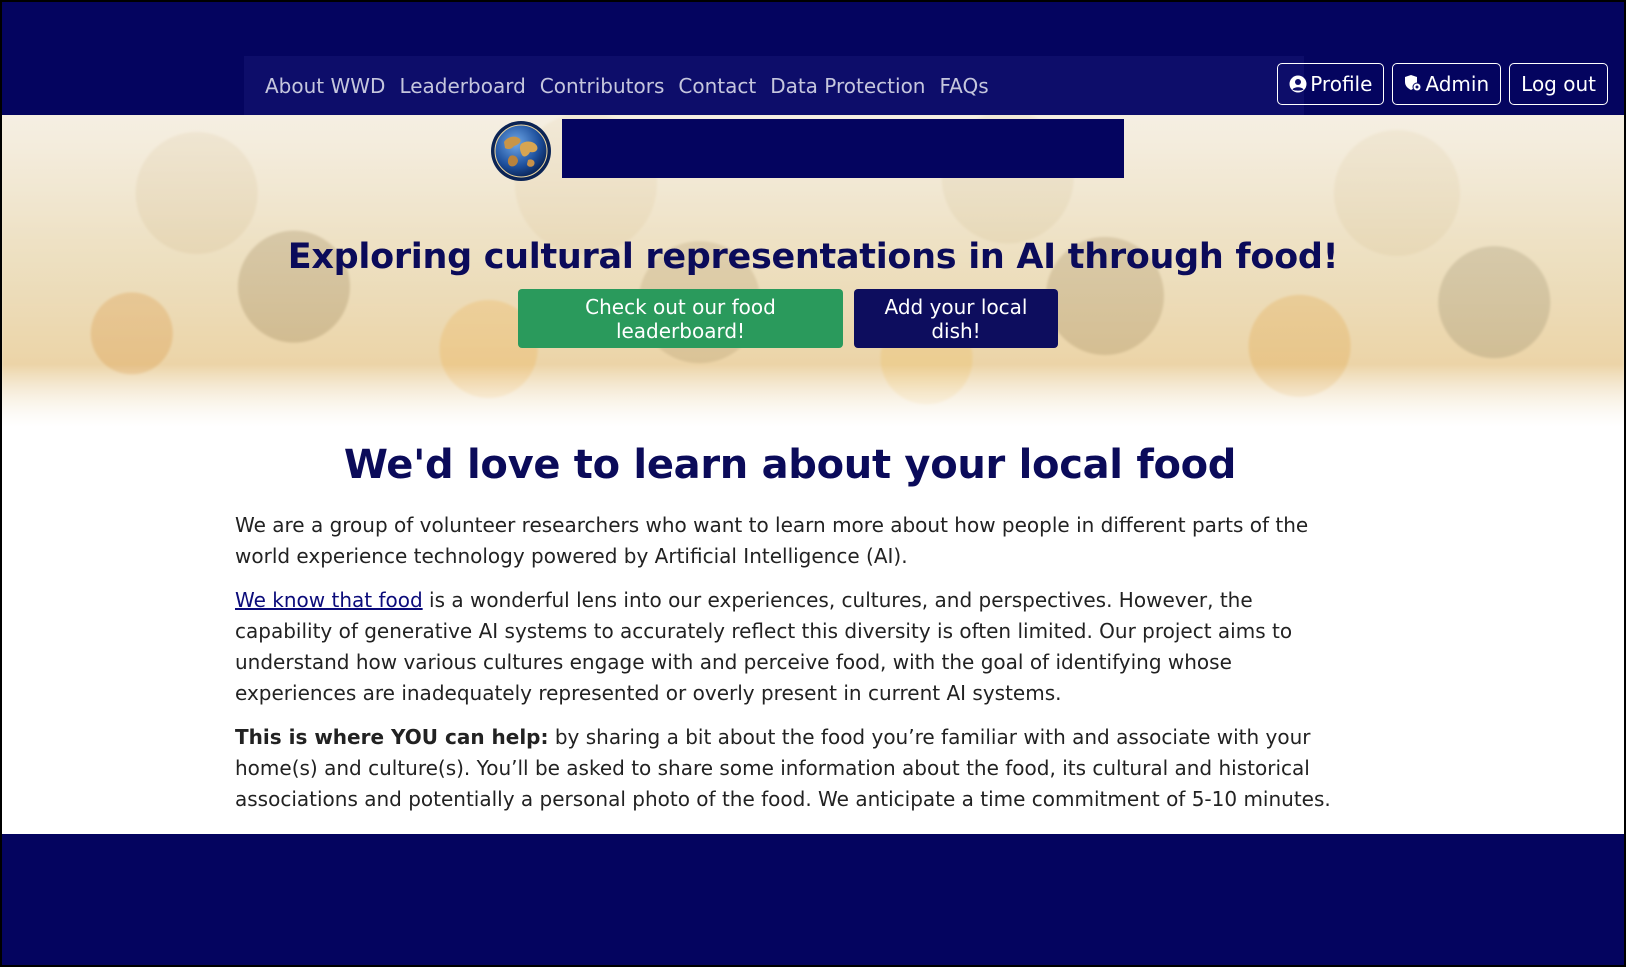 The image size is (1626, 967). What do you see at coordinates (325, 86) in the screenshot?
I see `nav-link-about: About WWD` at bounding box center [325, 86].